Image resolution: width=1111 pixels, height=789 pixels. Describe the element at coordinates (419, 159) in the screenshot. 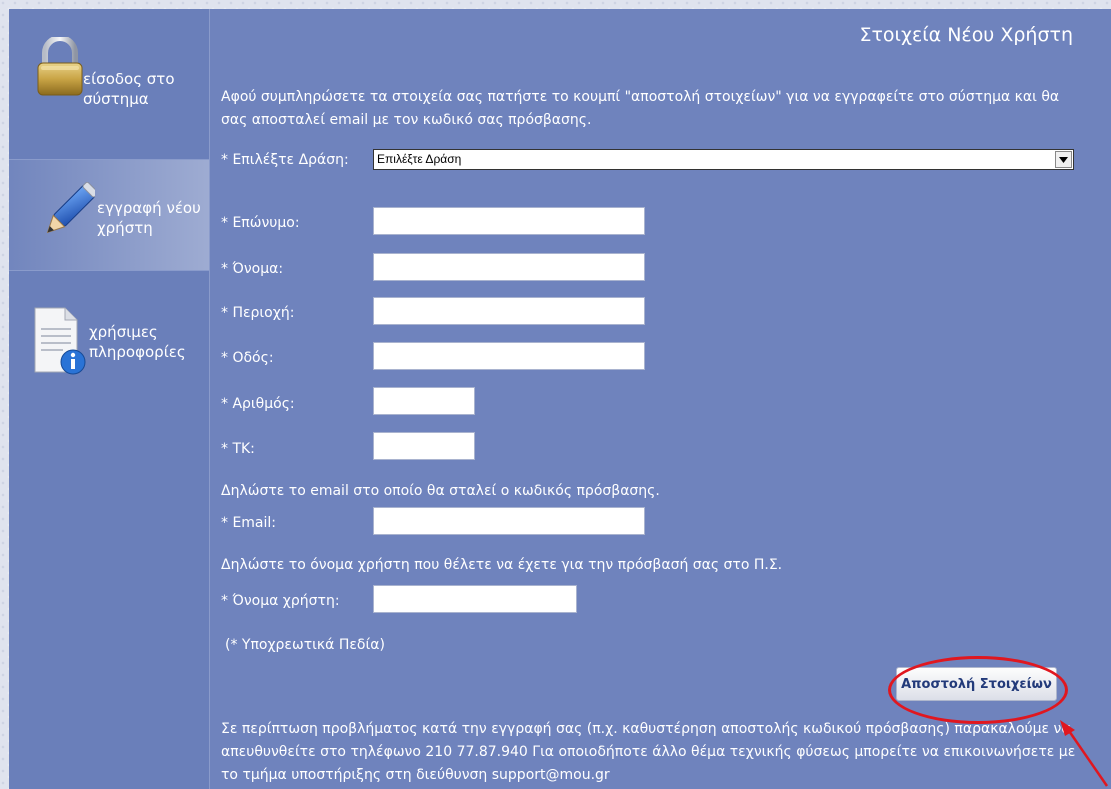

I see `action-select-value: Επιλέξτε Δράση` at that location.